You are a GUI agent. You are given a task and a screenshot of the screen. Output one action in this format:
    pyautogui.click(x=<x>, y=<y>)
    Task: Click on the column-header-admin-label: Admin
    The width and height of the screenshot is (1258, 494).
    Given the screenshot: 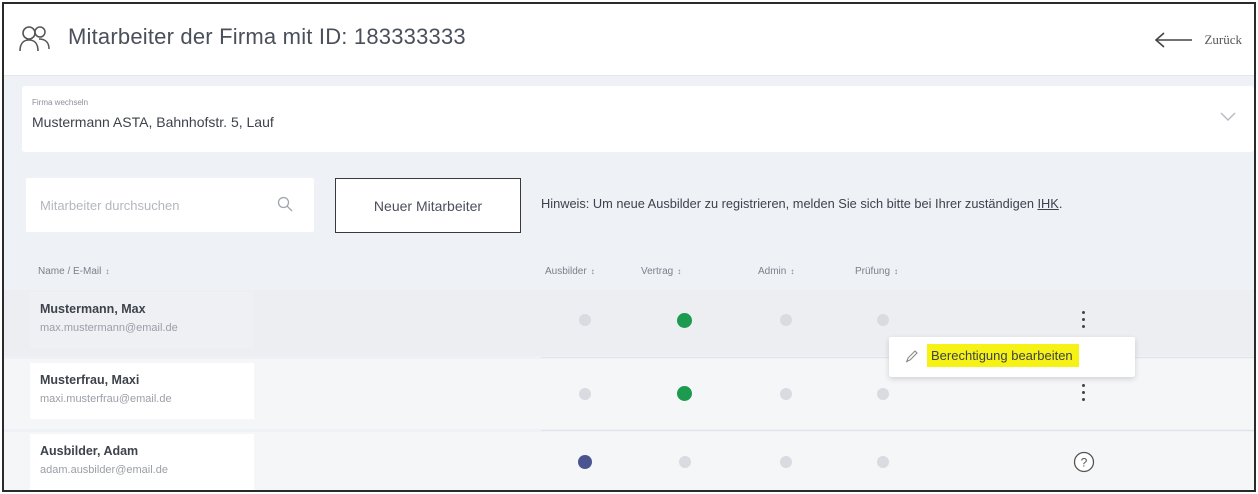 What is the action you would take?
    pyautogui.click(x=772, y=271)
    